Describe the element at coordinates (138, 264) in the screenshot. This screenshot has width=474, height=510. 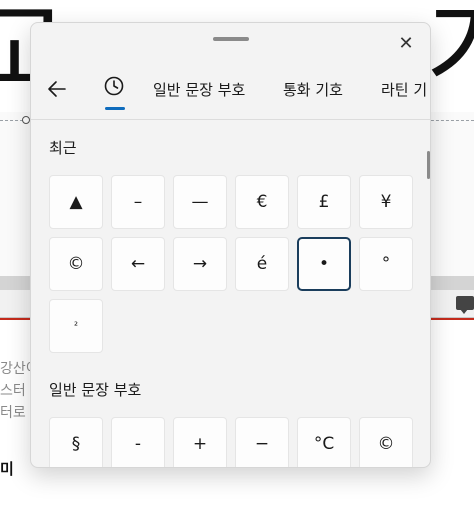
I see `symbol-button: ←` at that location.